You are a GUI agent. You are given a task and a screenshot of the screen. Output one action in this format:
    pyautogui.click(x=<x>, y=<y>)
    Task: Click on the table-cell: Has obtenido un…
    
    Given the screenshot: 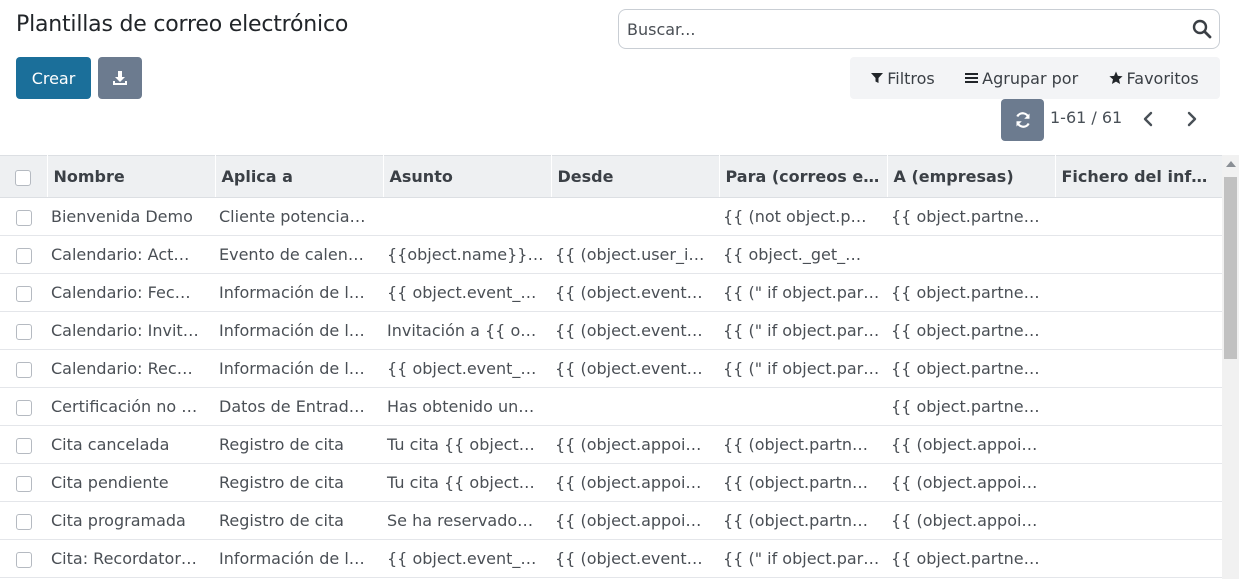 What is the action you would take?
    pyautogui.click(x=467, y=407)
    